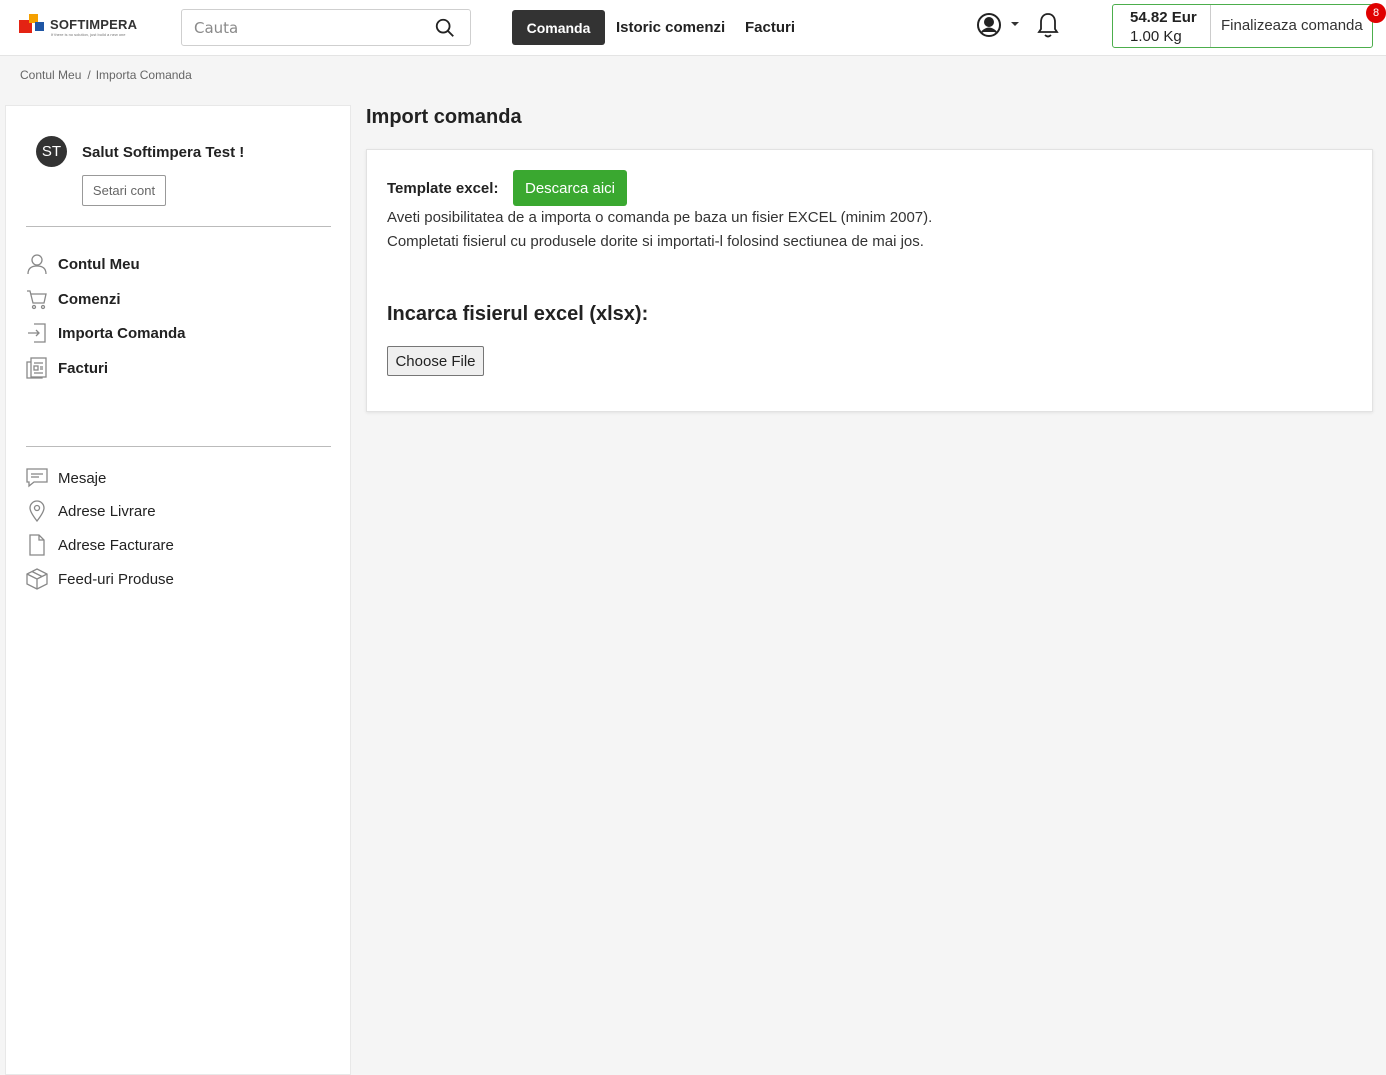 The image size is (1386, 1075). Describe the element at coordinates (37, 511) in the screenshot. I see `location-icon` at that location.